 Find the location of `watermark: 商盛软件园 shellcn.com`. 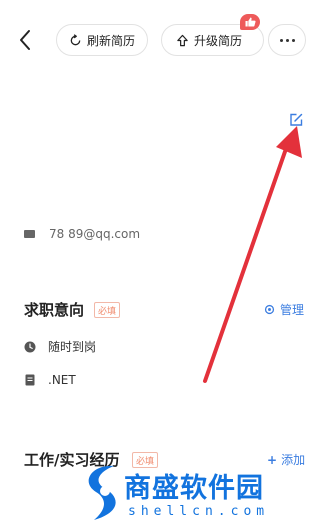

watermark: 商盛软件园 shellcn.com is located at coordinates (198, 493).